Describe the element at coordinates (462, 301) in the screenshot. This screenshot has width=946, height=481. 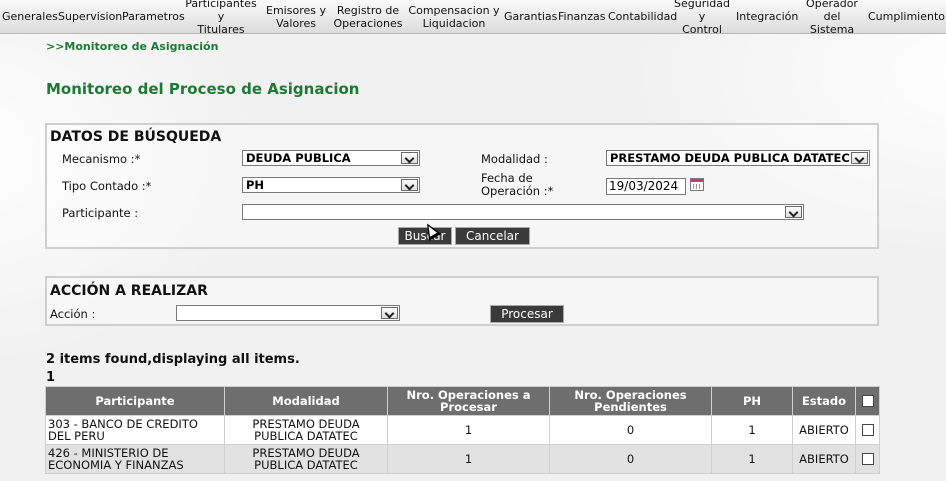
I see `action-panel: ACCIÓN A REALIZAR Acción : Procesar` at that location.